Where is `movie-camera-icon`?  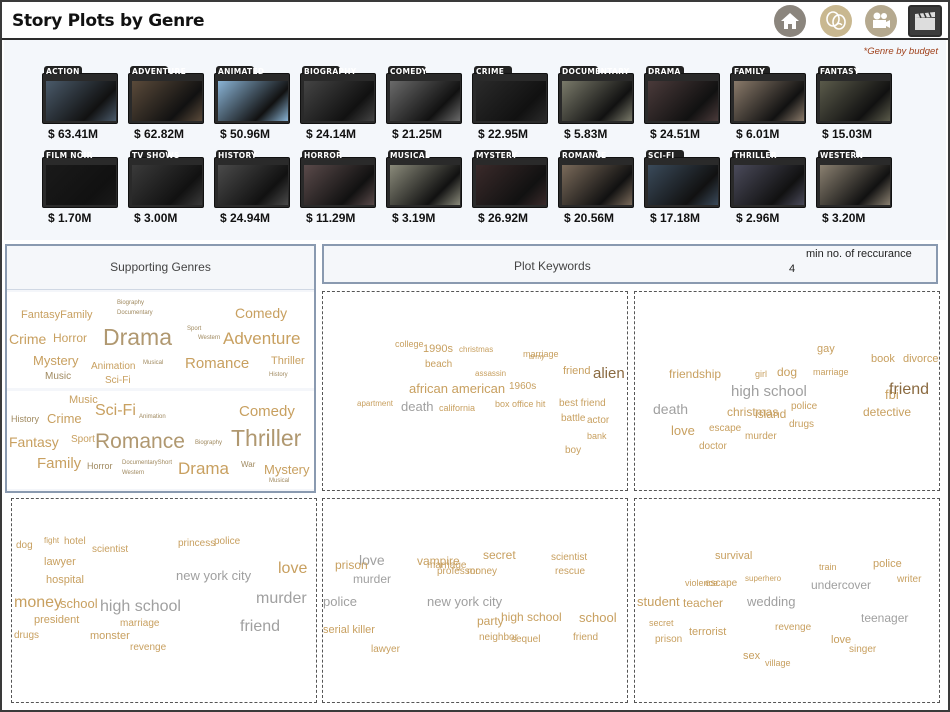
movie-camera-icon is located at coordinates (881, 21).